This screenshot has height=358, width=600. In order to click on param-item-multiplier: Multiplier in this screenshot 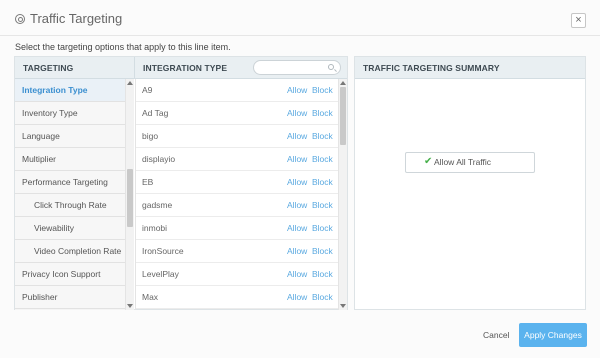, I will do `click(70, 159)`.